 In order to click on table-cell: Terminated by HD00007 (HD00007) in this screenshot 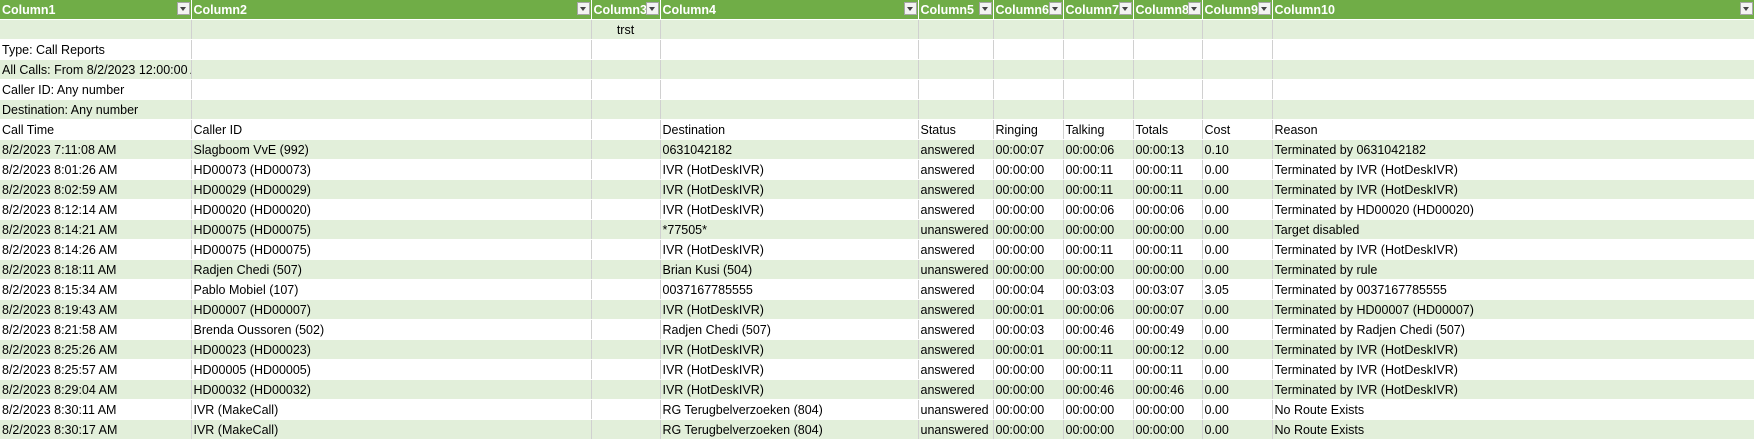, I will do `click(1513, 309)`.